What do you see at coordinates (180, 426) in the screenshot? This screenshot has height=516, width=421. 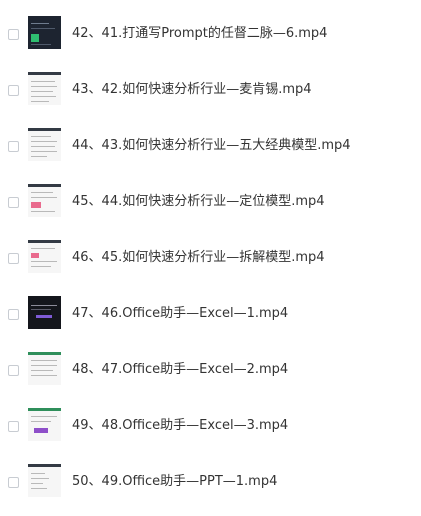 I see `file-name: 49、48.Office助手—Excel—3.mp4` at bounding box center [180, 426].